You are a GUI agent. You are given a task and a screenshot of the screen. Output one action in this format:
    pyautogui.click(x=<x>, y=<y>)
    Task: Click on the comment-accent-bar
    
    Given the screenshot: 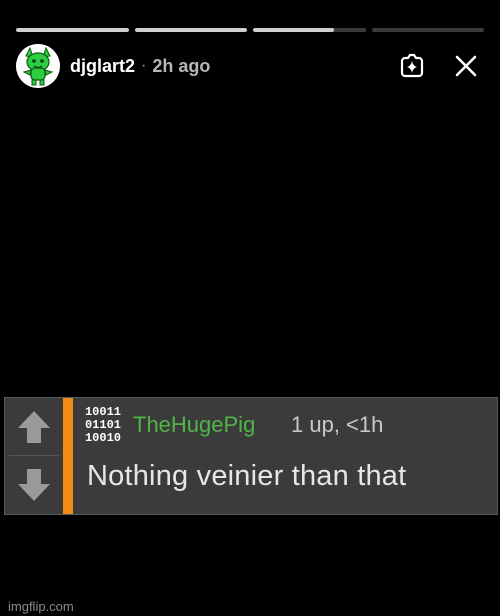 What is the action you would take?
    pyautogui.click(x=68, y=456)
    